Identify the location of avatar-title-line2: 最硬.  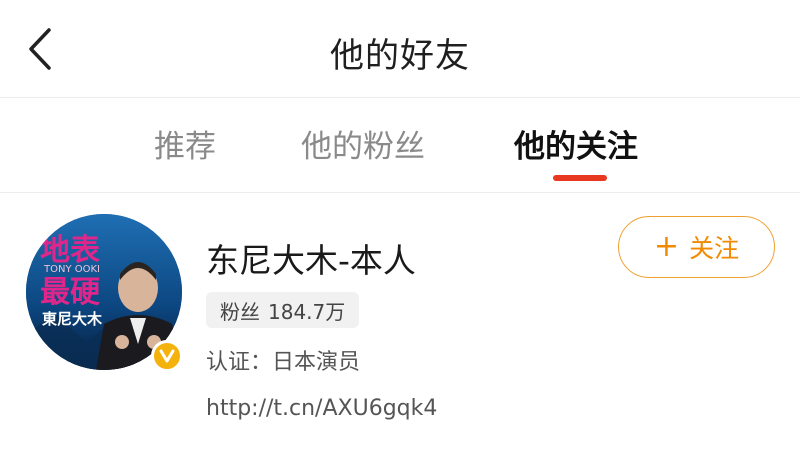
(70, 292).